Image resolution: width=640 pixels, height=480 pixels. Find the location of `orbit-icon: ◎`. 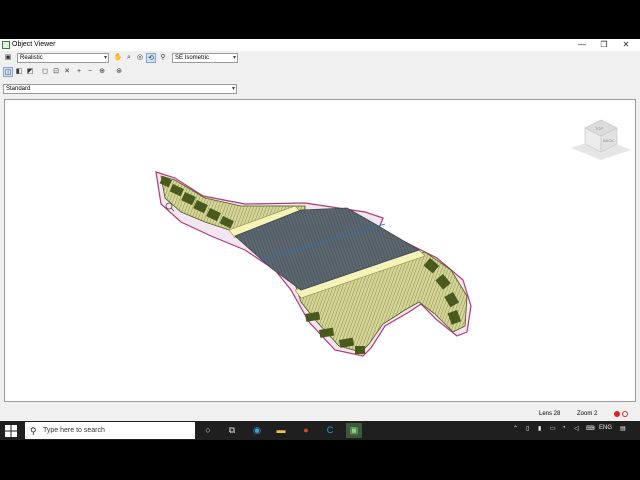

orbit-icon: ◎ is located at coordinates (140, 58).